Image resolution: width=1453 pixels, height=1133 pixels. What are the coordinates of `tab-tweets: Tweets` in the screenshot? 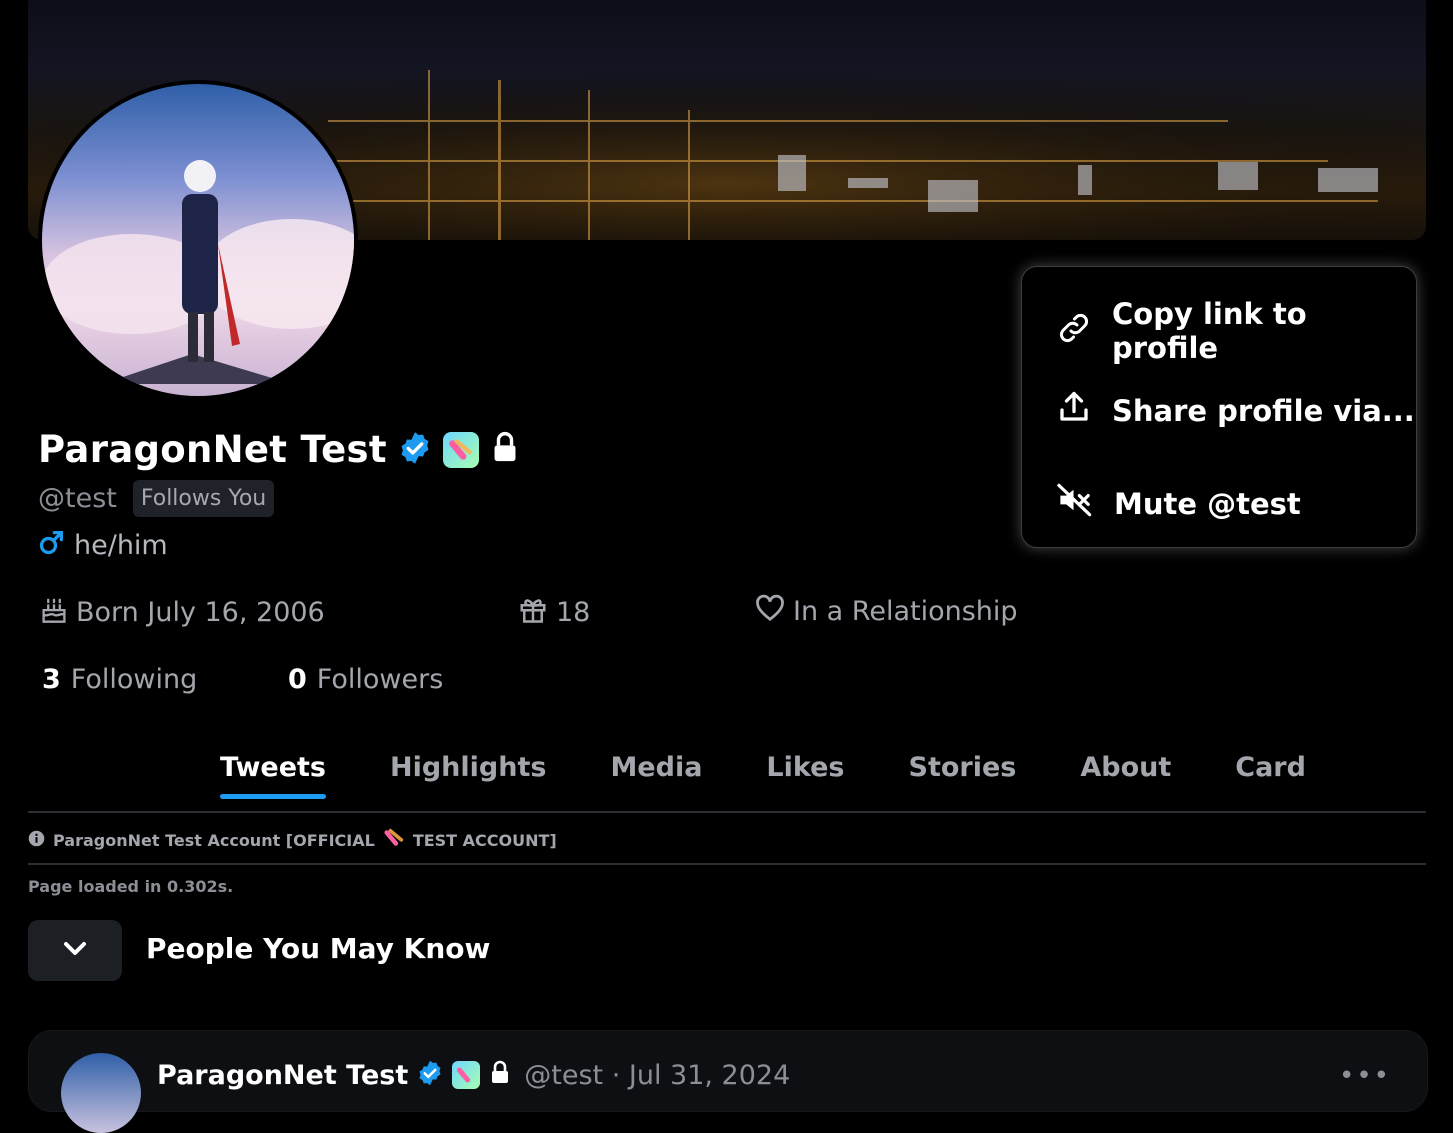 It's located at (273, 775).